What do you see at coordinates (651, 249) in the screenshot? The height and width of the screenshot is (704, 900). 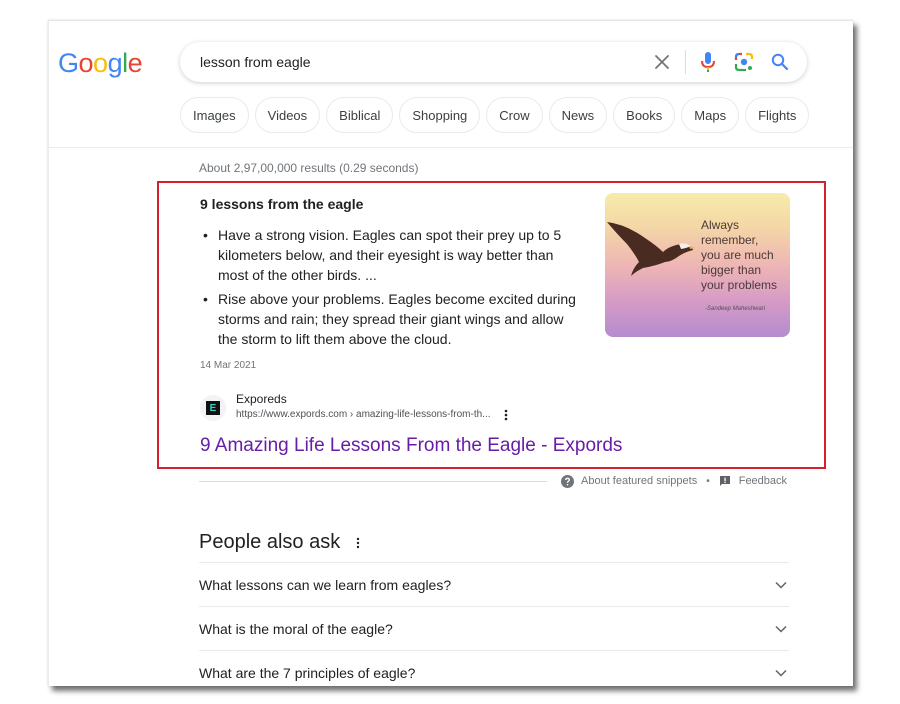 I see `eagle-illustration-icon` at bounding box center [651, 249].